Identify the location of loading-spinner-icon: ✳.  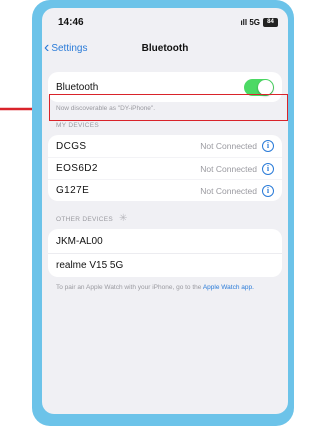
(123, 218).